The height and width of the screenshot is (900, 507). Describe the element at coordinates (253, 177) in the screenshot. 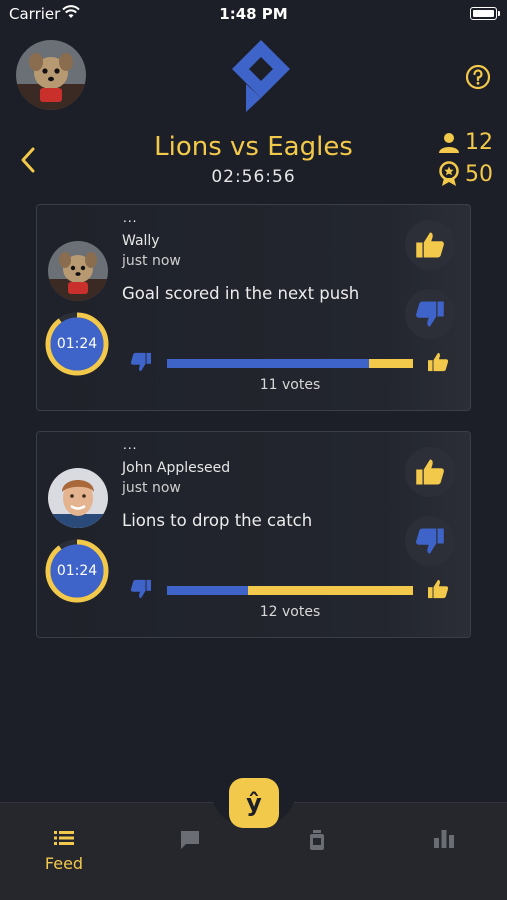

I see `match-timer: 02:56:56` at that location.